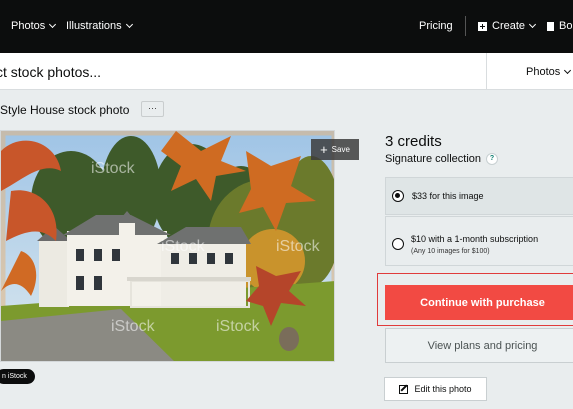  I want to click on nav-pricing-label: Pricing, so click(436, 26).